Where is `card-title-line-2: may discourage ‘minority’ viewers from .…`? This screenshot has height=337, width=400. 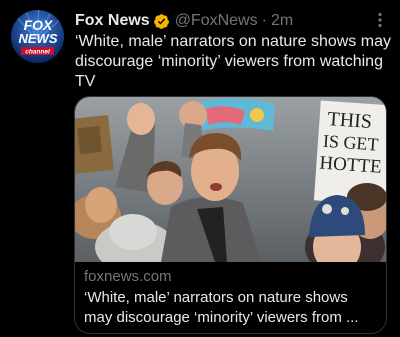 card-title-line-2: may discourage ‘minority’ viewers from .… is located at coordinates (221, 317).